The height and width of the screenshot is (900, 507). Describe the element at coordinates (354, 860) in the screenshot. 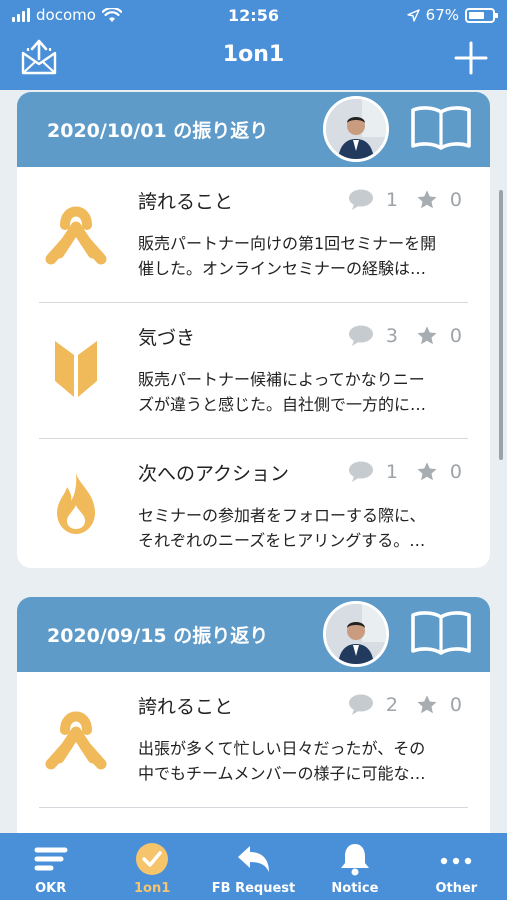

I see `bell-icon` at that location.